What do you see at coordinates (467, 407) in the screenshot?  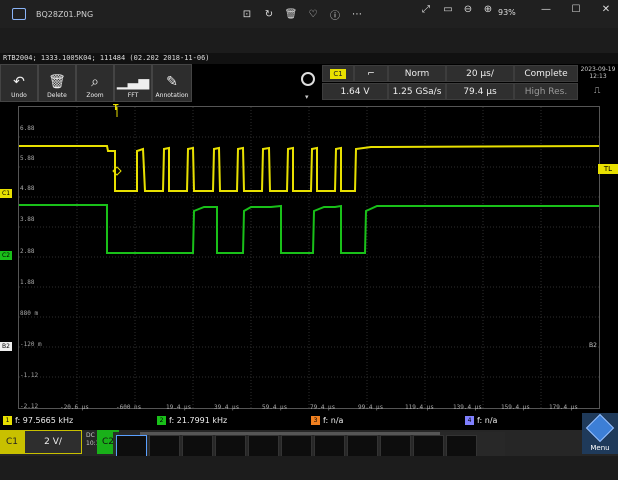 I see `x-label-8: 139.4 µs` at bounding box center [467, 407].